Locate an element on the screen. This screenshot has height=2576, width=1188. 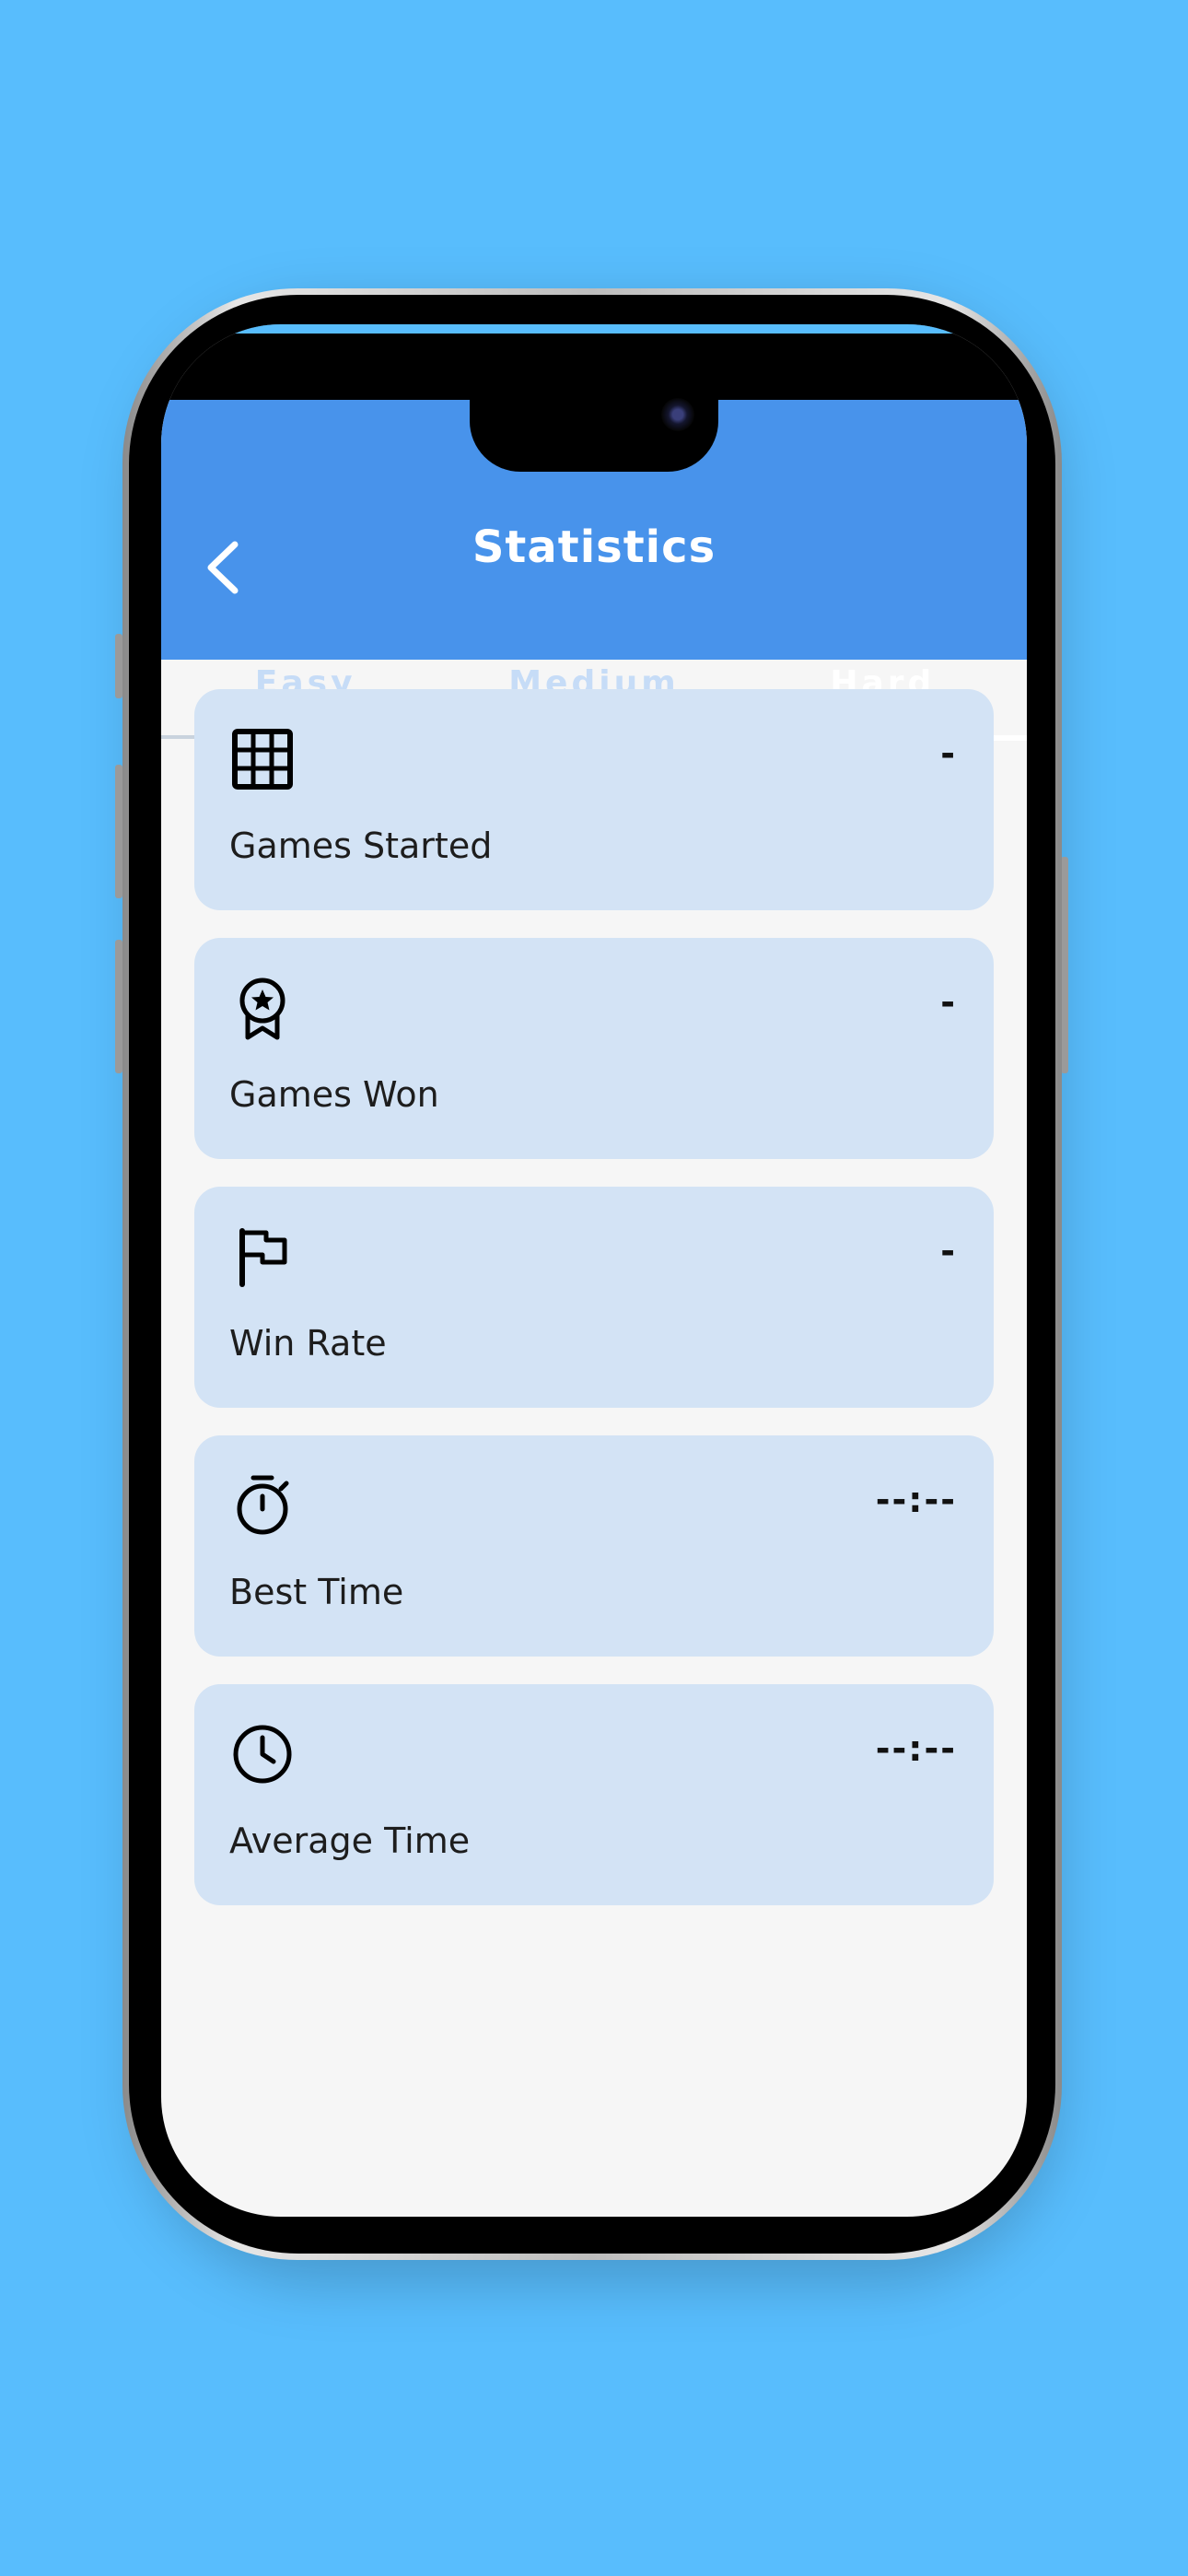
stopwatch-icon is located at coordinates (263, 1505).